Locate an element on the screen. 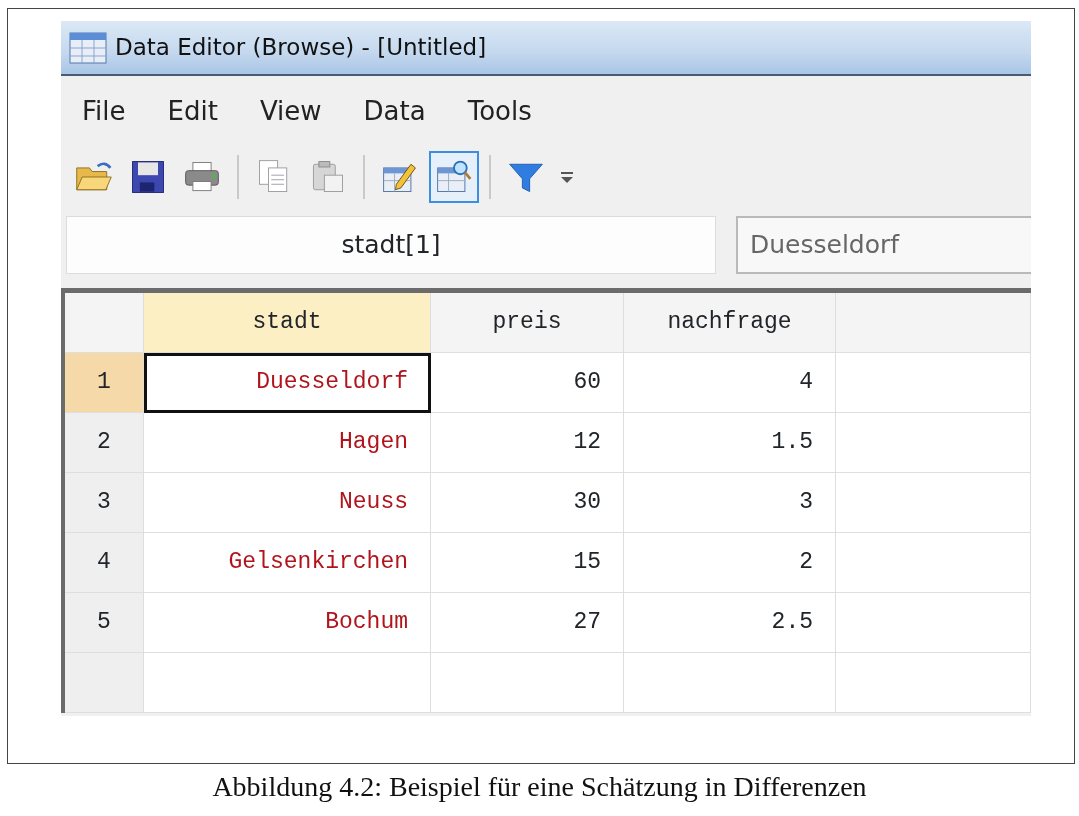 The image size is (1079, 816). table-cell: 12 is located at coordinates (527, 443).